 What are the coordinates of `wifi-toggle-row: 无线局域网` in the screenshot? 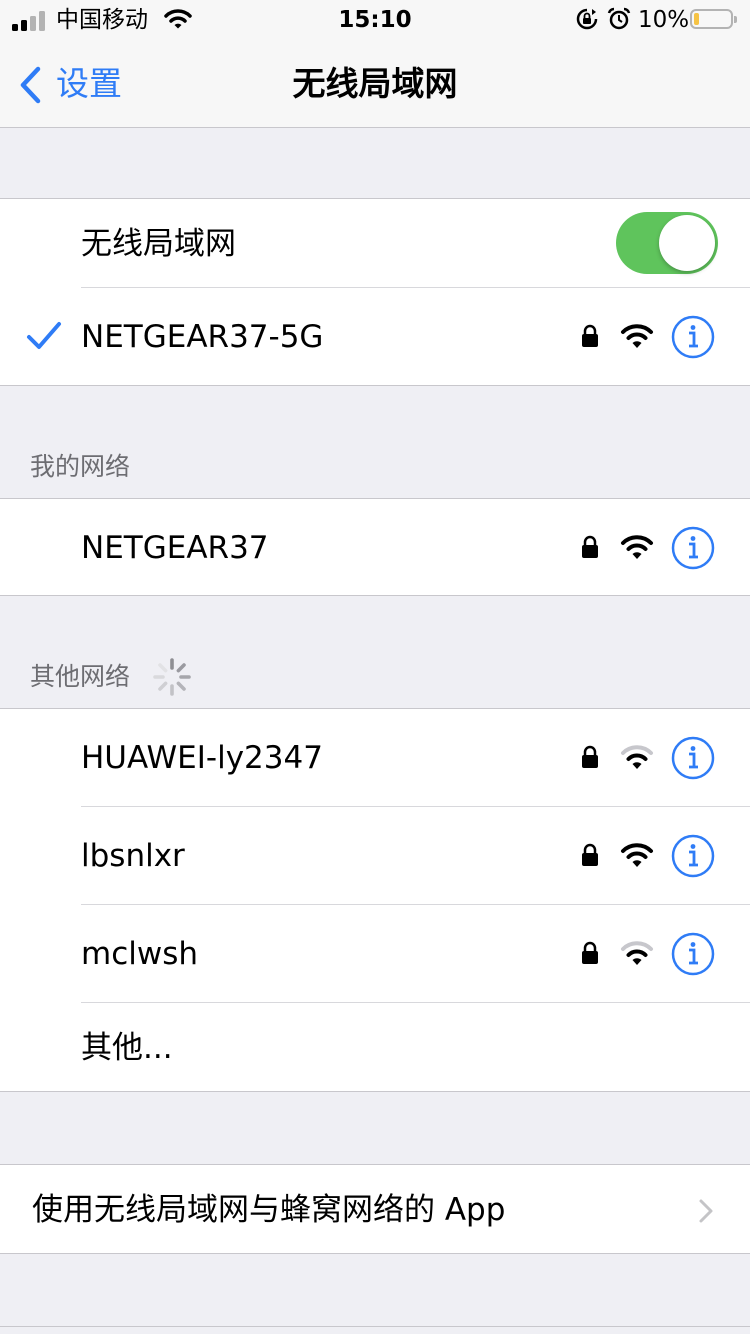 It's located at (375, 243).